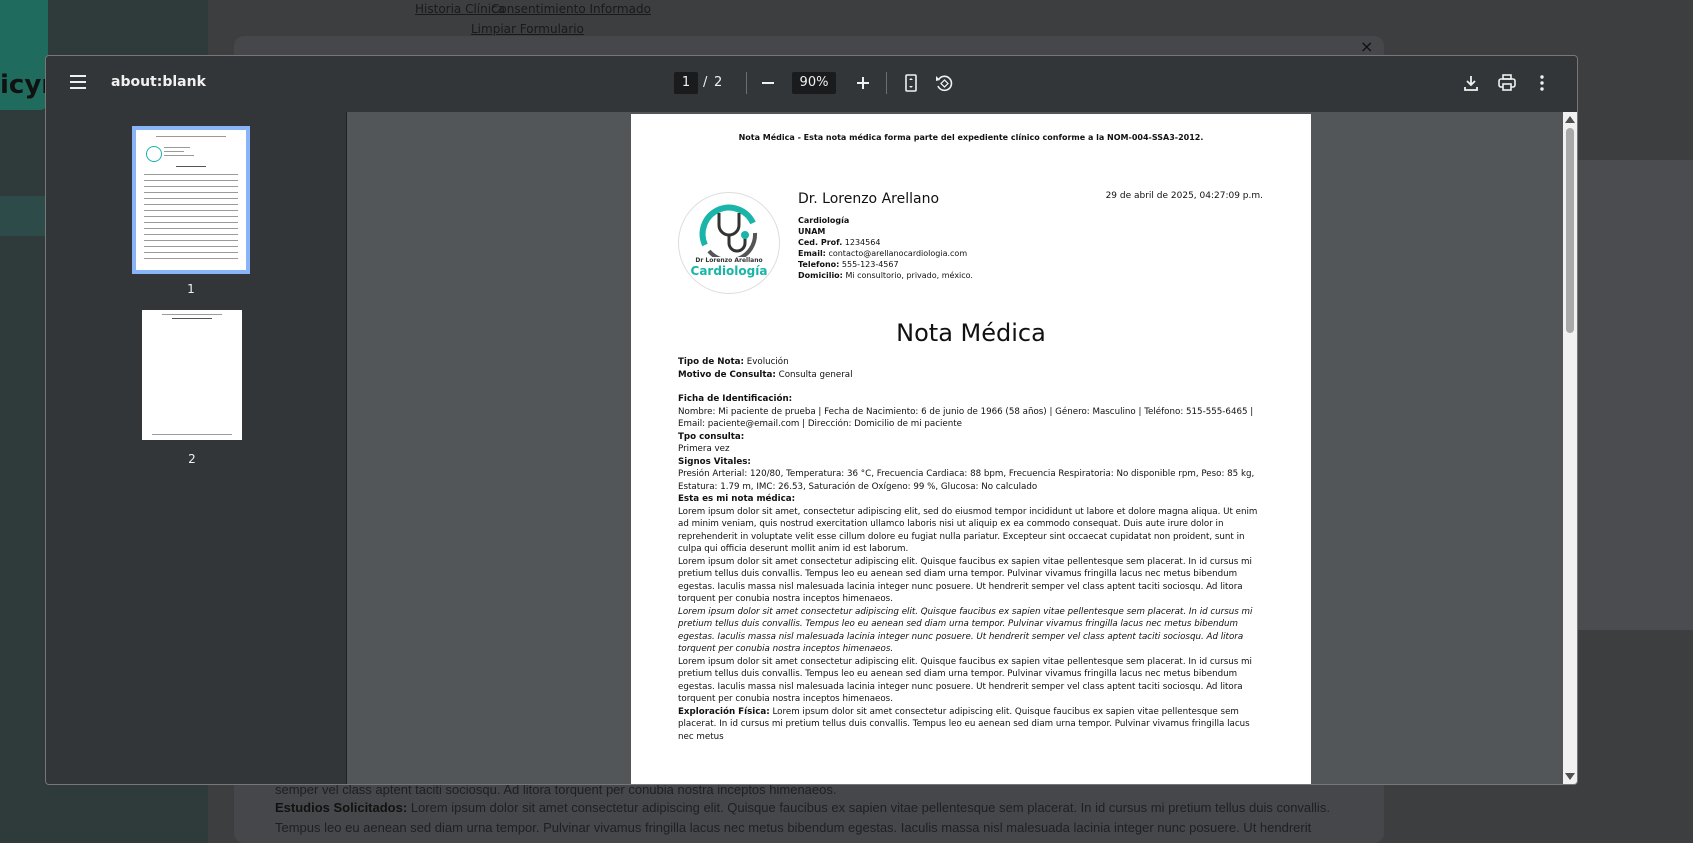 This screenshot has height=843, width=1693. I want to click on limpiar-formulario-link: Limpiar Formulario, so click(527, 29).